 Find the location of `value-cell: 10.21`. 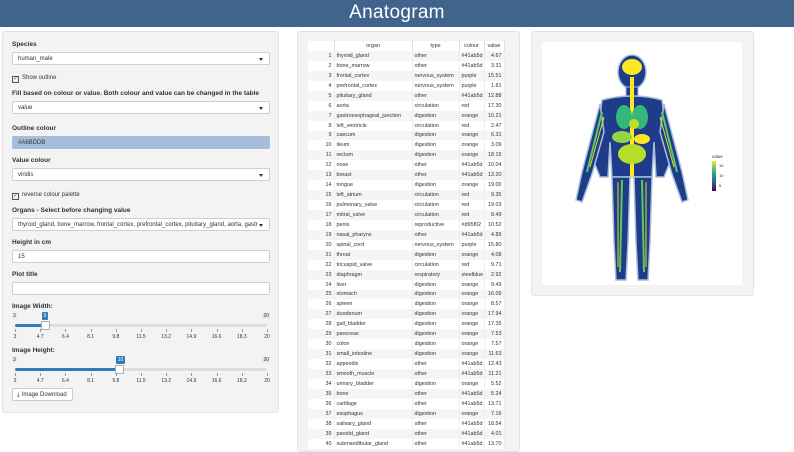

value-cell: 10.21 is located at coordinates (494, 115).